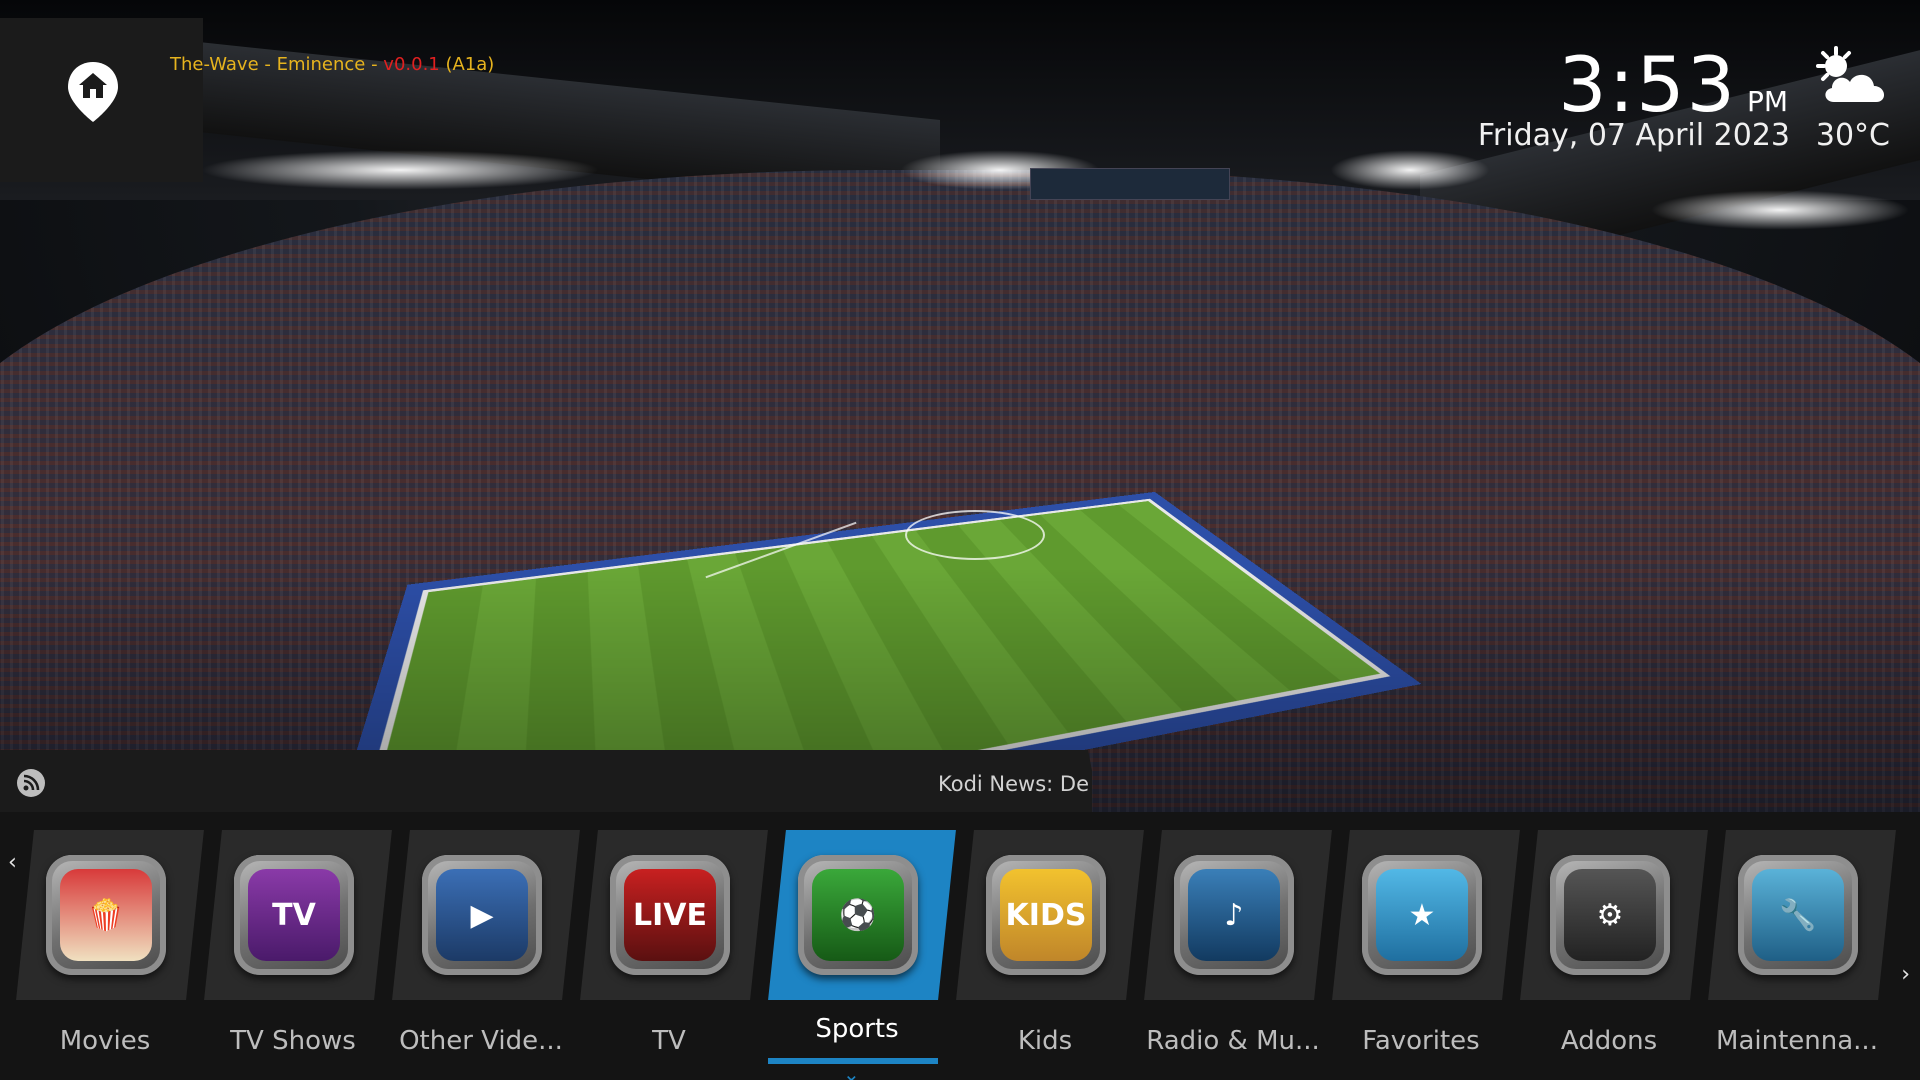 The width and height of the screenshot is (1920, 1080). Describe the element at coordinates (294, 915) in the screenshot. I see `tv-series-icon: TV` at that location.